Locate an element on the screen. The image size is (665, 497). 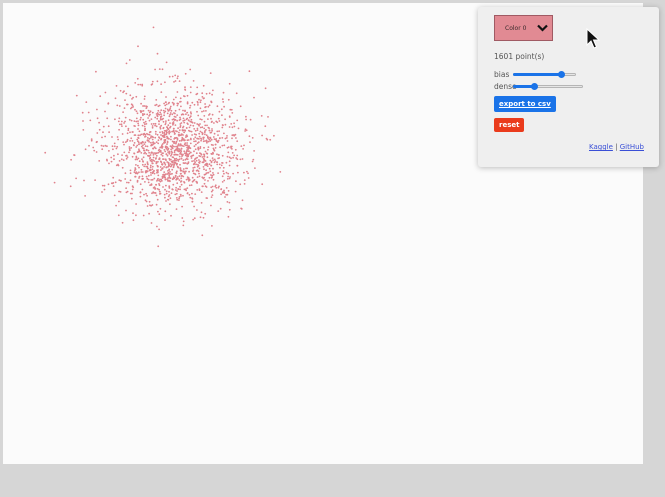
bias-slider is located at coordinates (544, 74).